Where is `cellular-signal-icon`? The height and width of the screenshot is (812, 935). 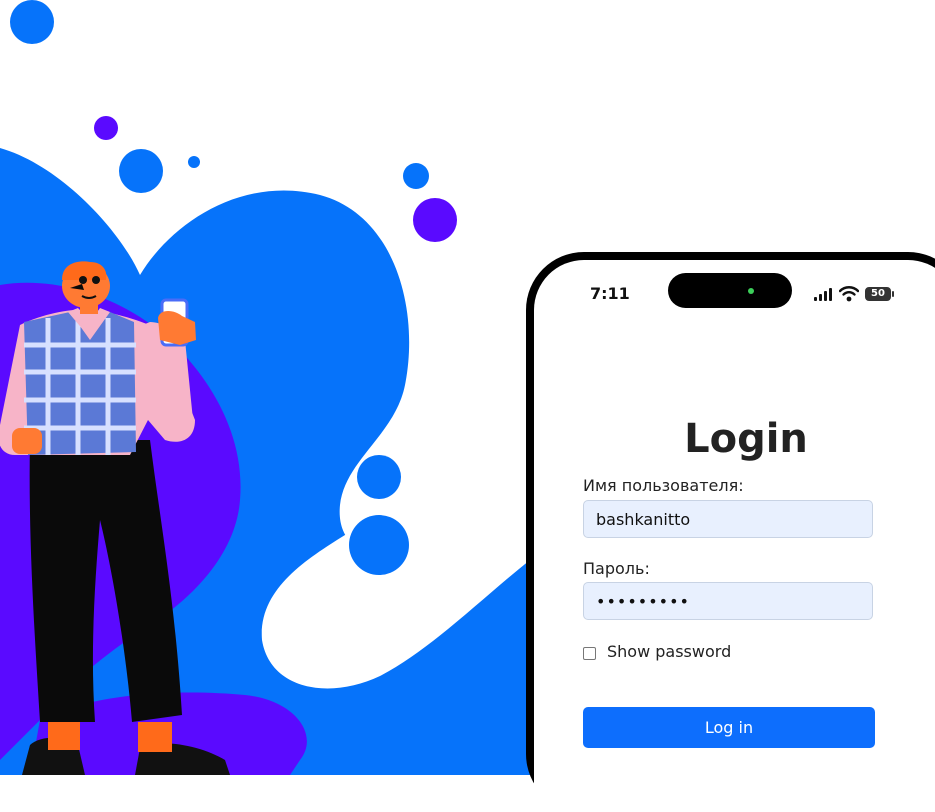 cellular-signal-icon is located at coordinates (824, 294).